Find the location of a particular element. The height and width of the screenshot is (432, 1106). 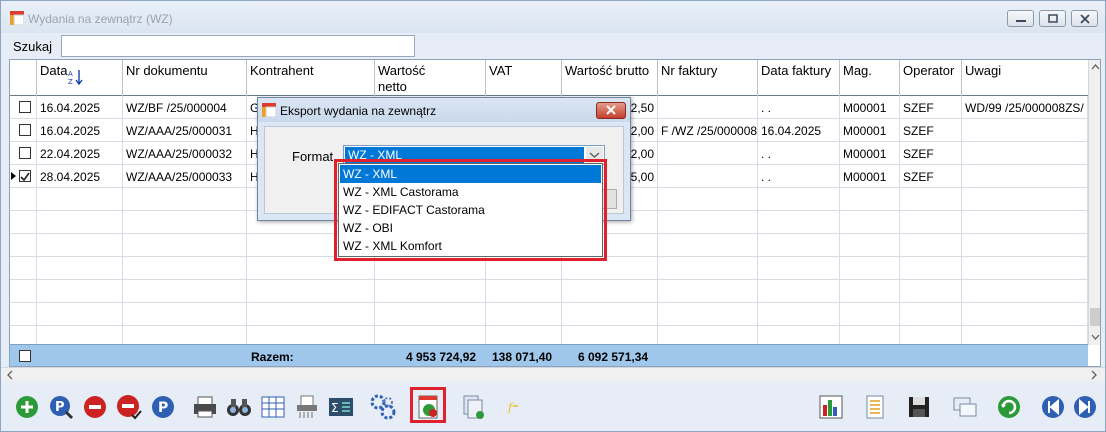

post-button: P is located at coordinates (163, 407).